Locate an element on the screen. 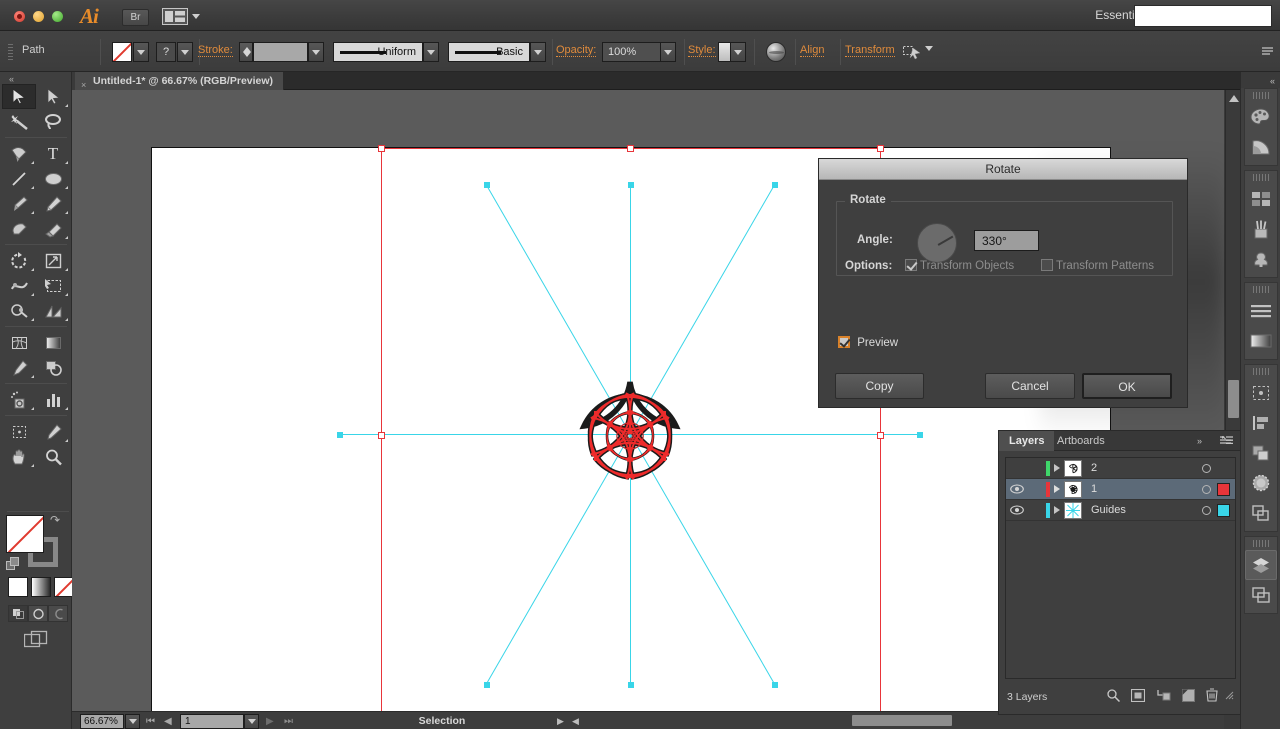 The height and width of the screenshot is (729, 1280). minimize-window-button is located at coordinates (38, 16).